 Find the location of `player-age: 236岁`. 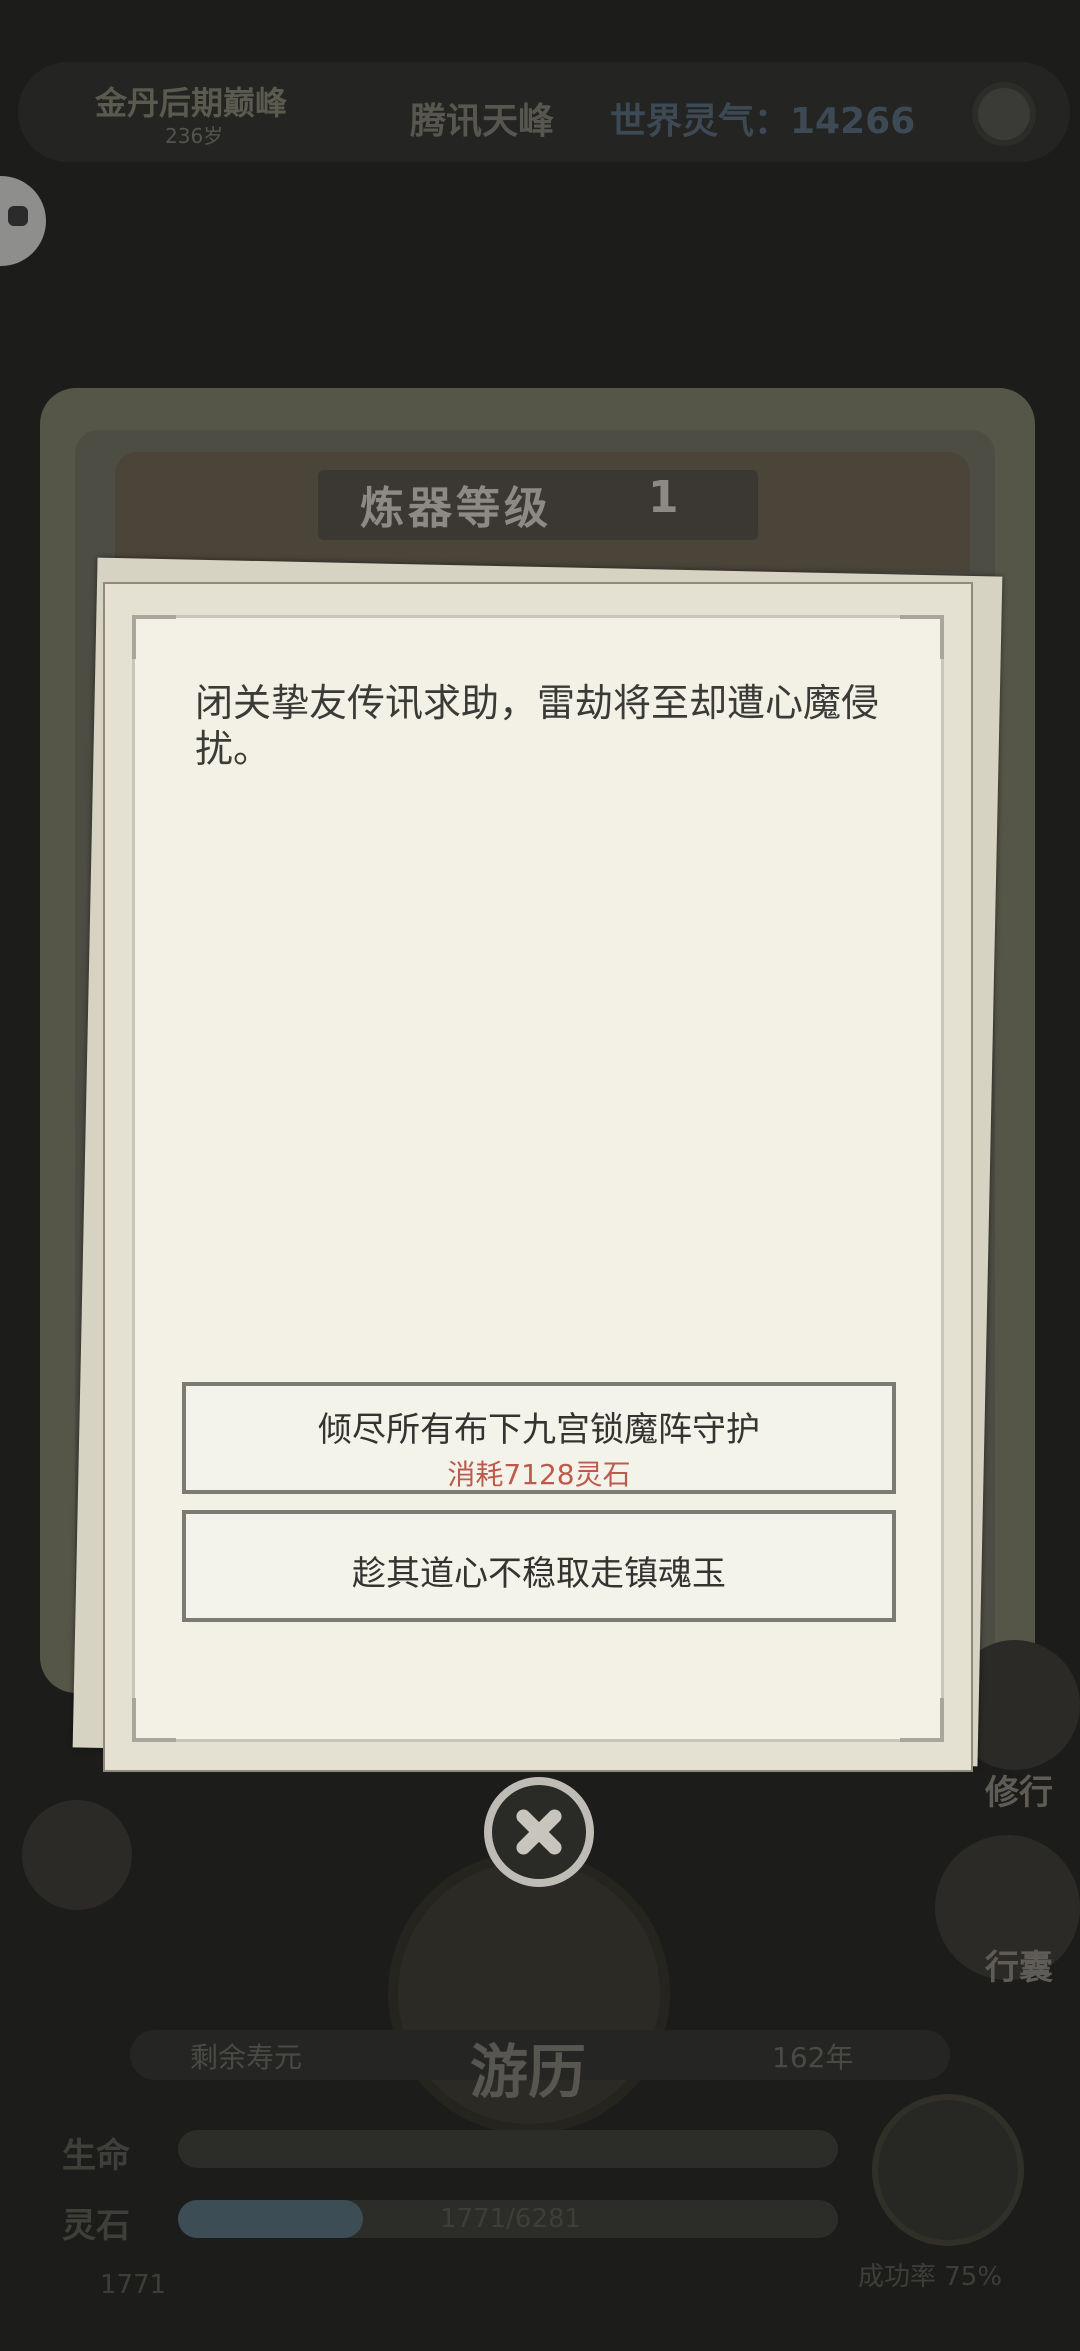

player-age: 236岁 is located at coordinates (194, 136).